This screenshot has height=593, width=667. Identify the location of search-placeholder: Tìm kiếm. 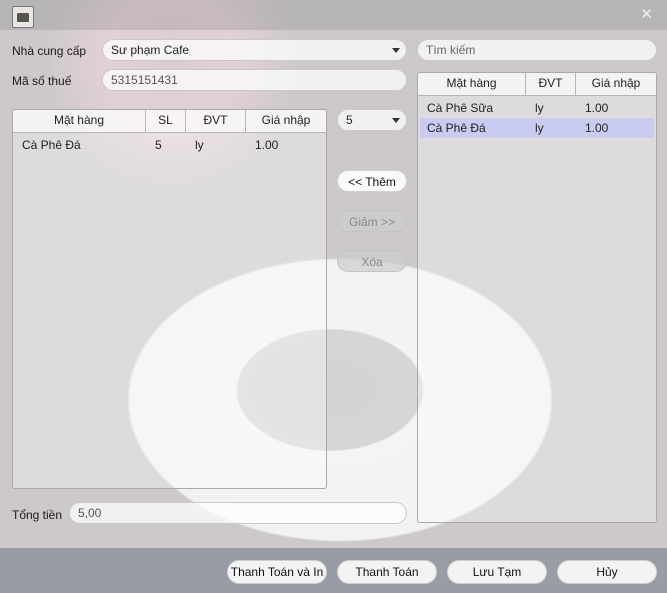
(451, 50).